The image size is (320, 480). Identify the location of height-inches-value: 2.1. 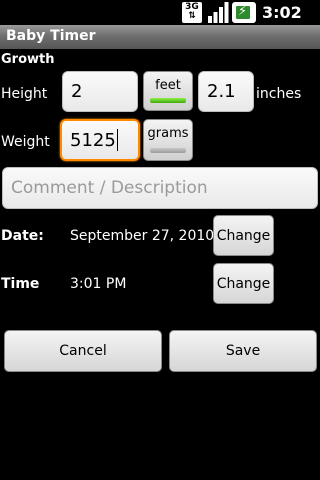
(221, 91).